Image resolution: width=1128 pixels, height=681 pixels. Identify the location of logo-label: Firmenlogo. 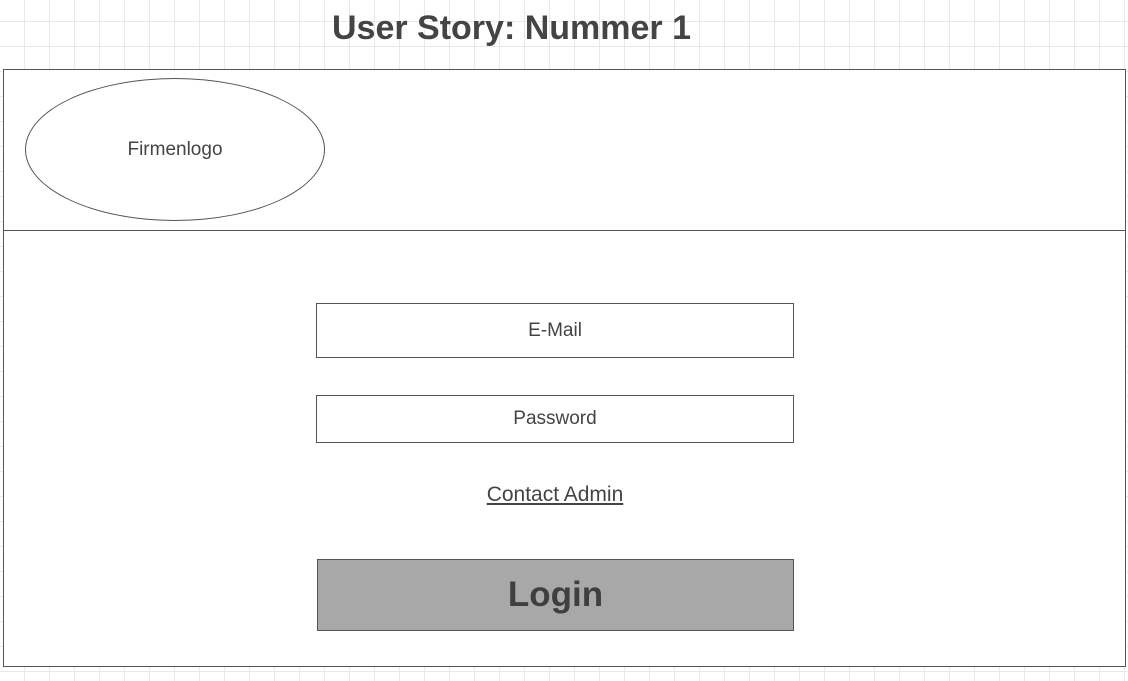
(175, 149).